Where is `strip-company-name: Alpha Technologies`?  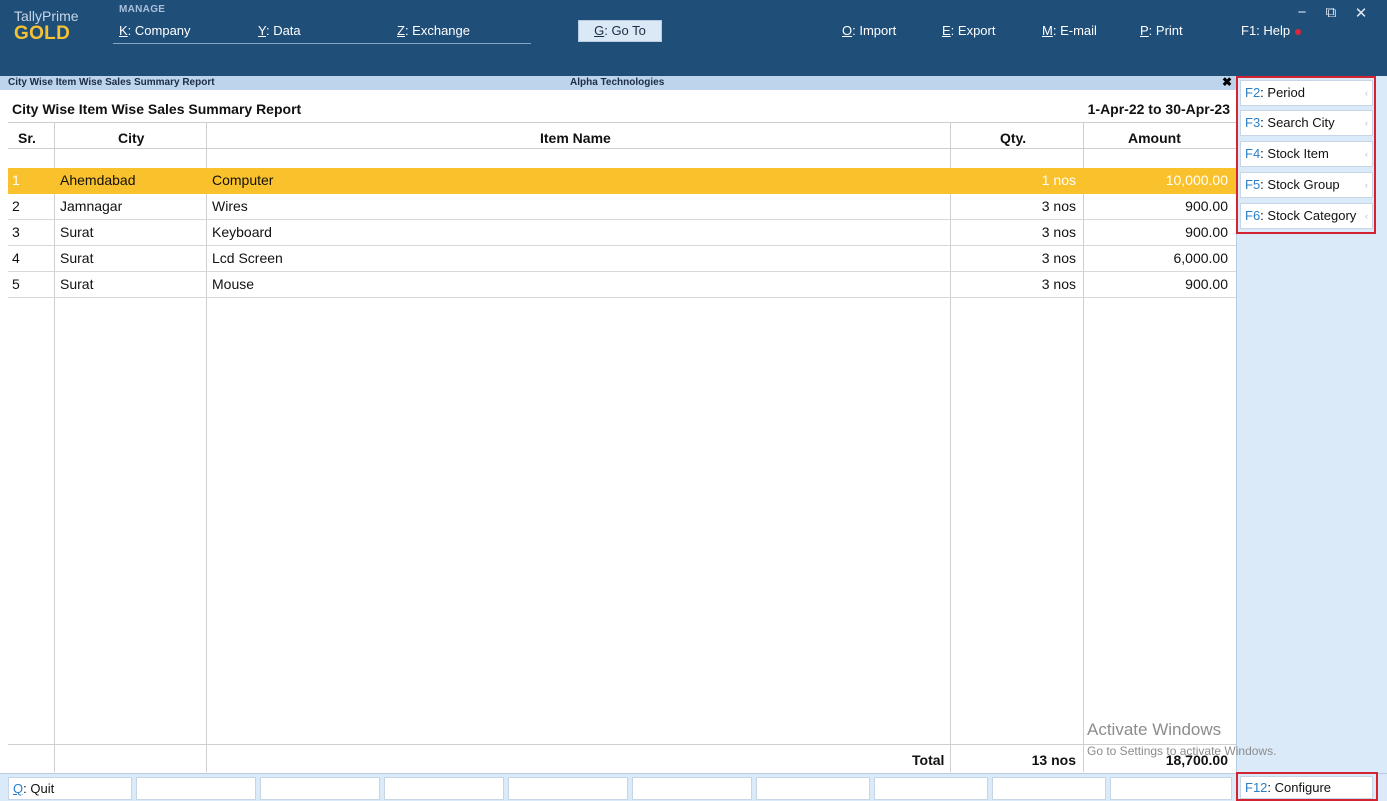
strip-company-name: Alpha Technologies is located at coordinates (617, 82).